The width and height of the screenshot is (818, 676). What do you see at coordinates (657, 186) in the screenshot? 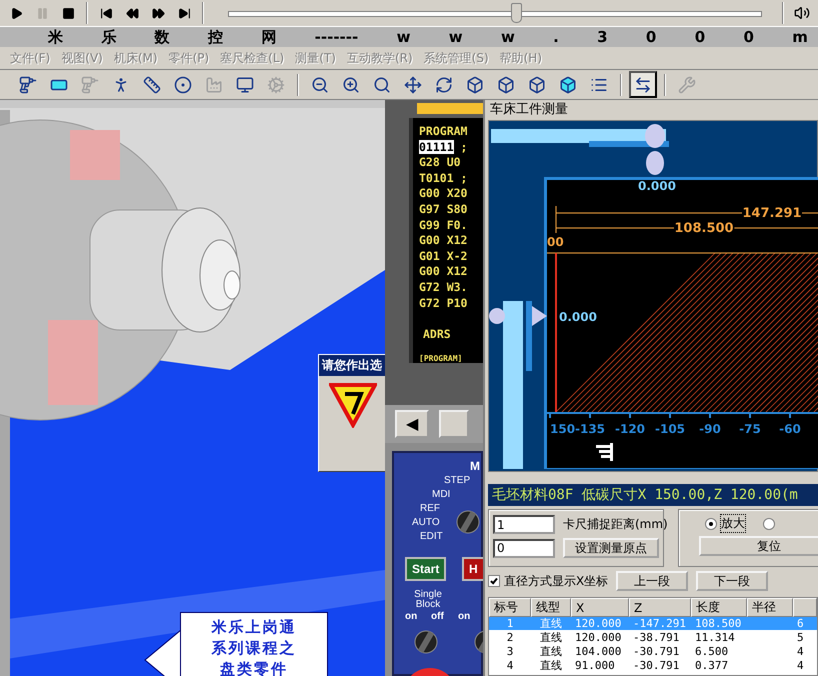
I see `top-readout: 0.000` at bounding box center [657, 186].